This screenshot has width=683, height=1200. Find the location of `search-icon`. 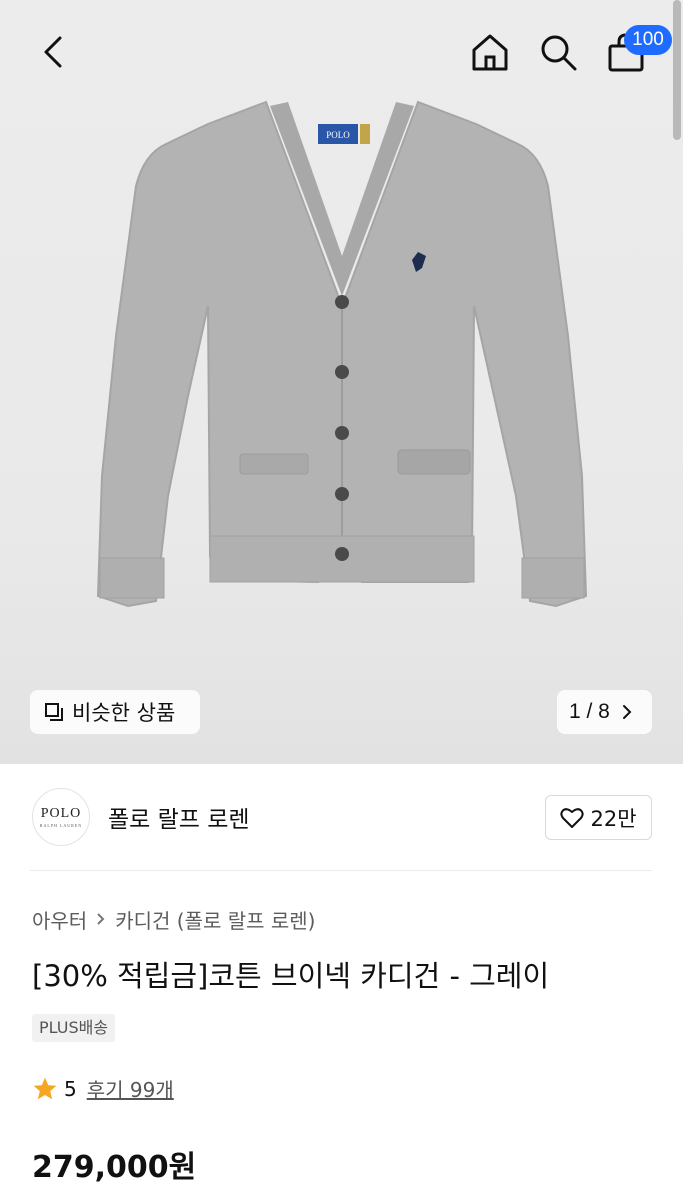

search-icon is located at coordinates (559, 53).